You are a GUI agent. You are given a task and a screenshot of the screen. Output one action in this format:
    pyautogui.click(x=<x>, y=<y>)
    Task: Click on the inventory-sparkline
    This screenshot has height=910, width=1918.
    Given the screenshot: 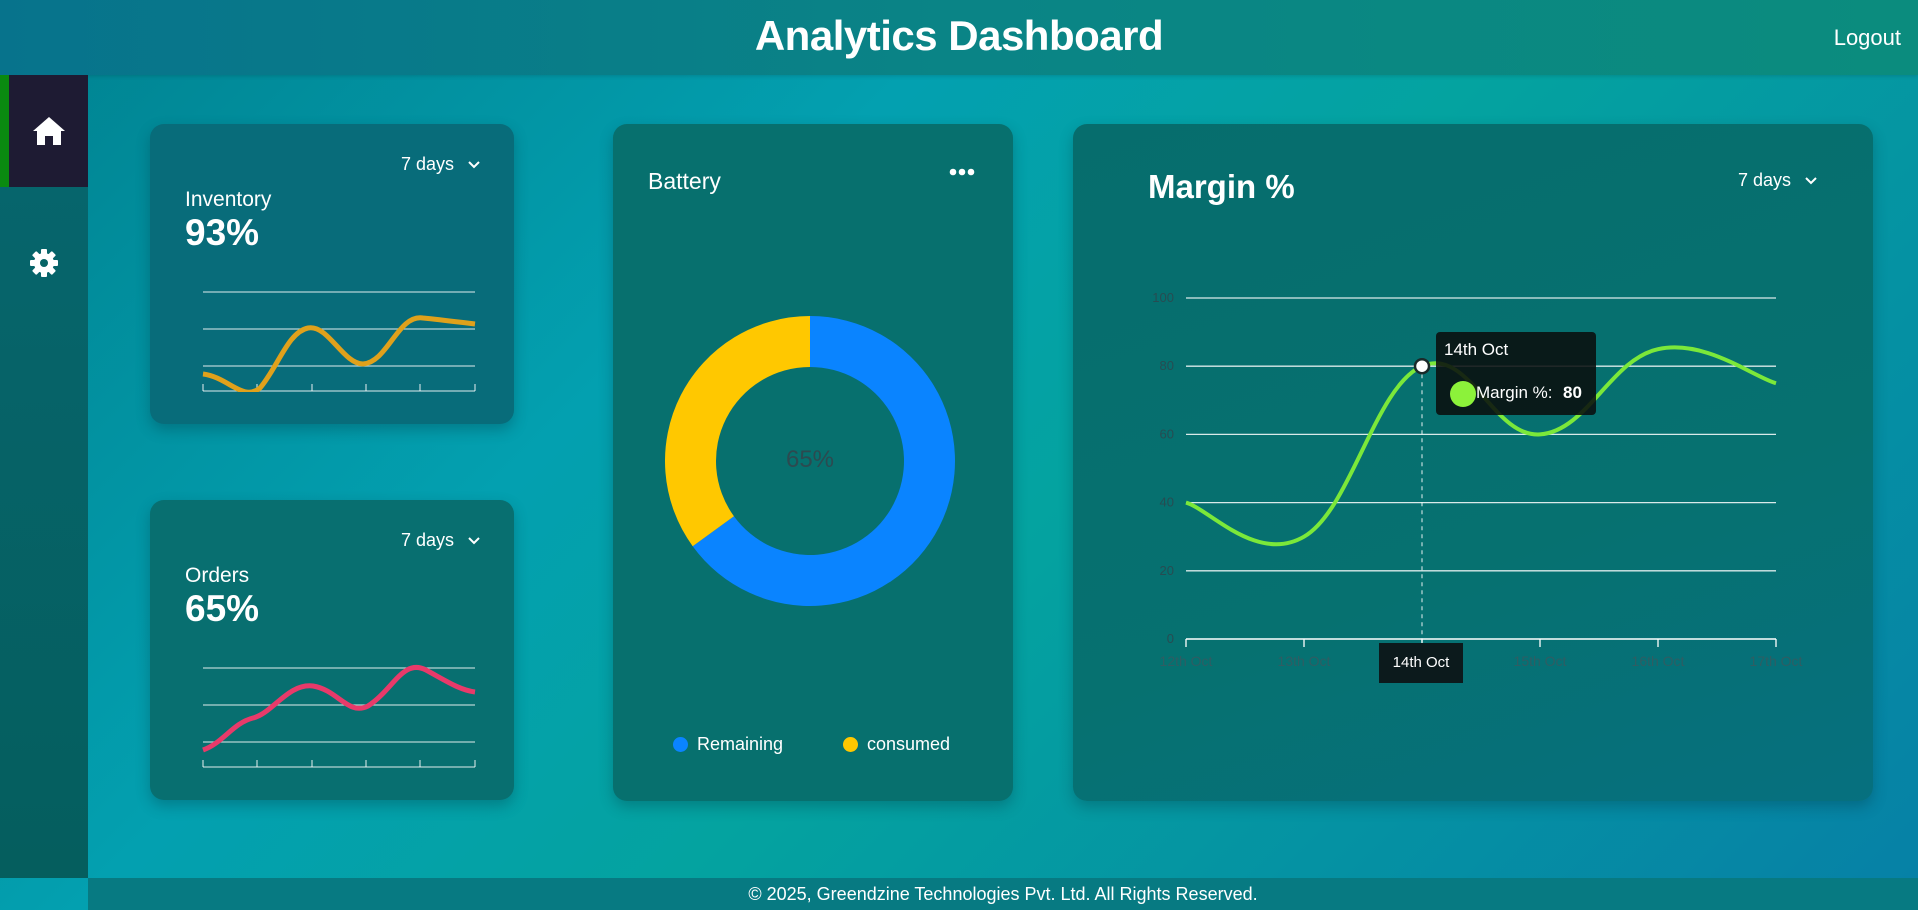 What is the action you would take?
    pyautogui.click(x=339, y=341)
    